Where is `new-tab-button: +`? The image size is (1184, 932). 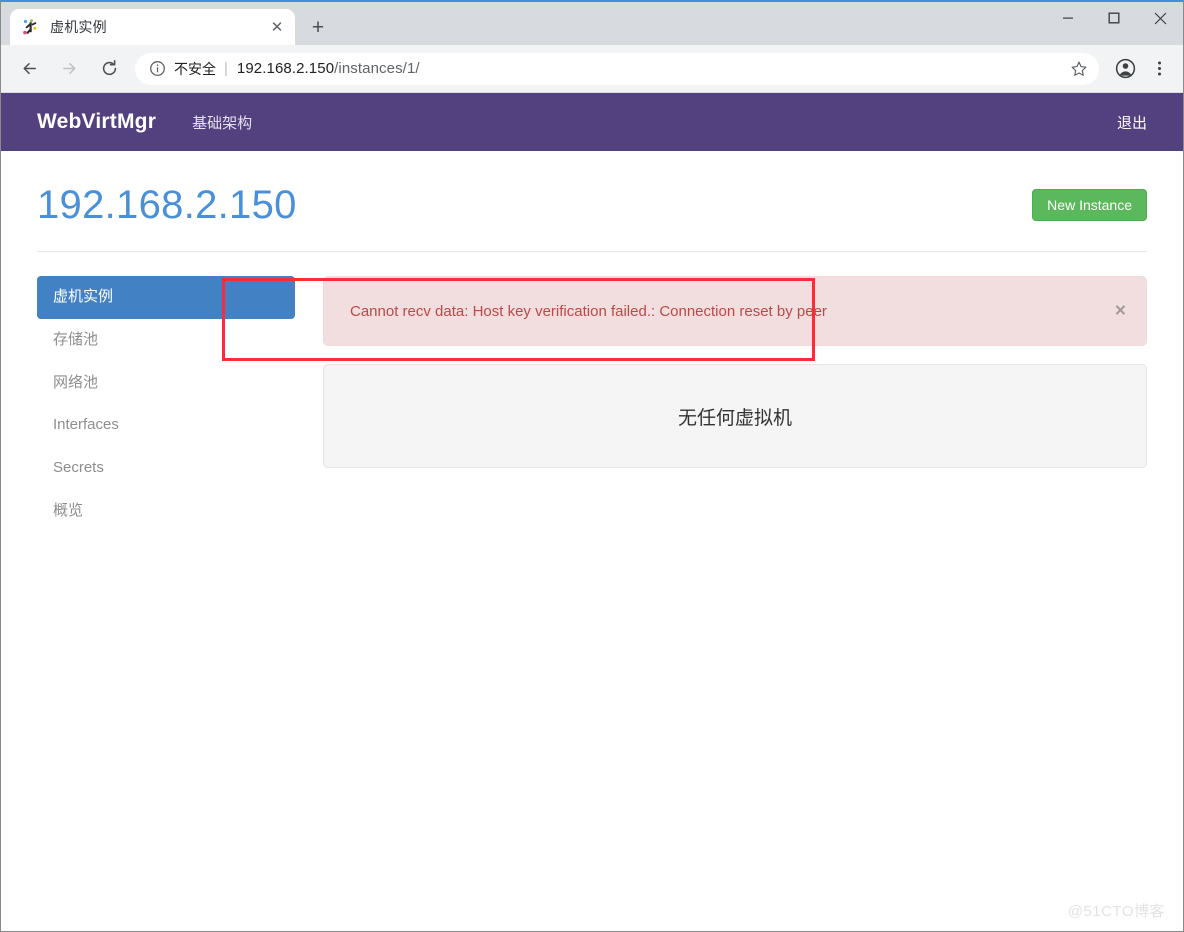 new-tab-button: + is located at coordinates (318, 27).